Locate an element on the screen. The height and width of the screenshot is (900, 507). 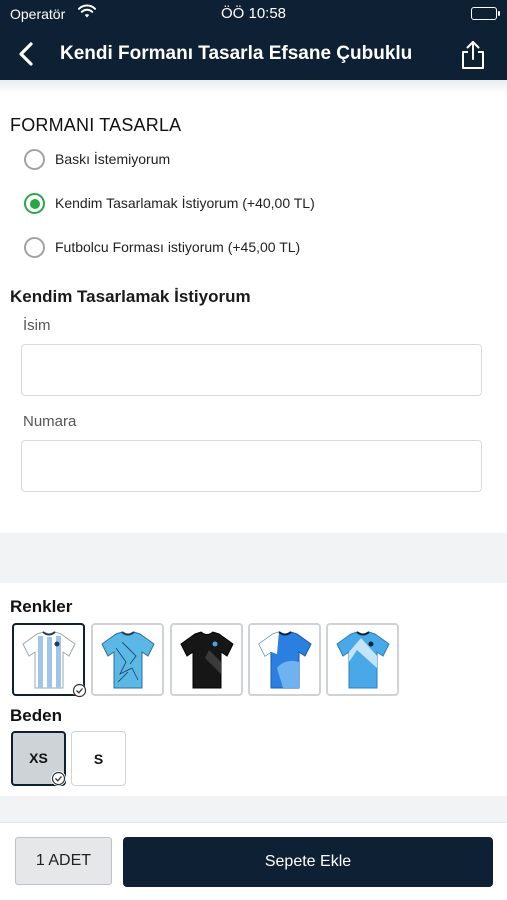
size-option-xs: XS is located at coordinates (38, 758).